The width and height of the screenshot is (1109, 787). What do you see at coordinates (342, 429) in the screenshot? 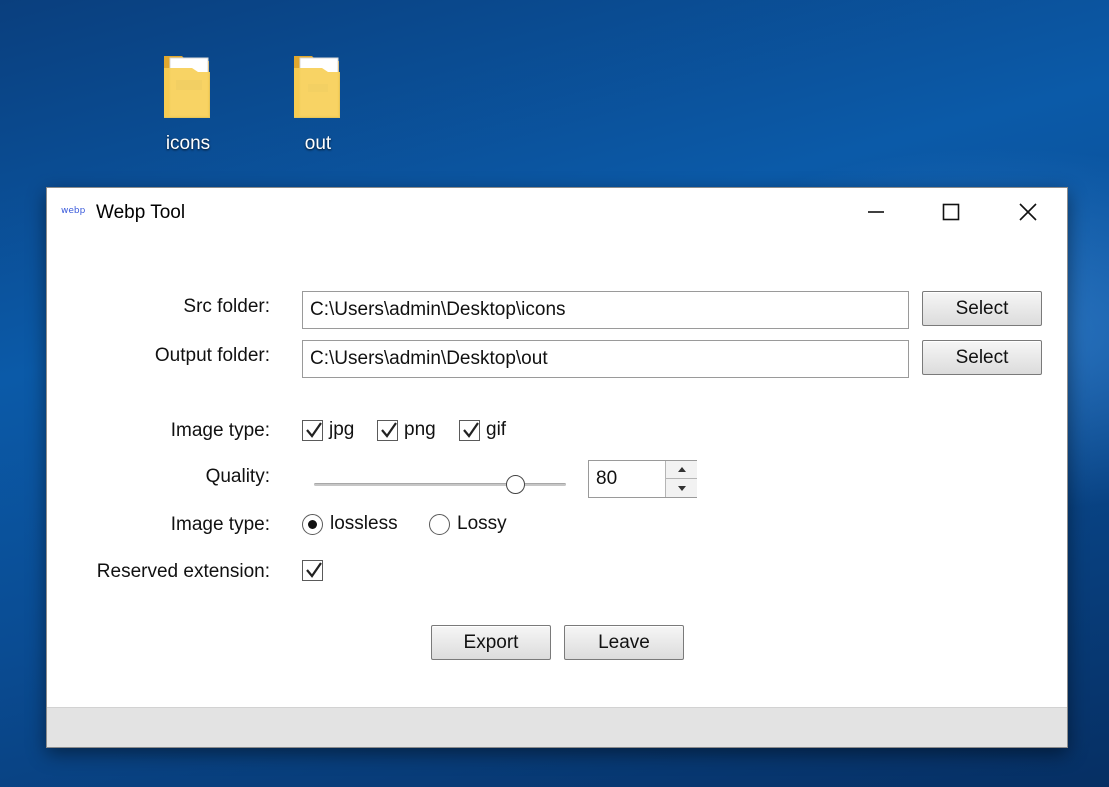
I see `jpg-label: jpg` at bounding box center [342, 429].